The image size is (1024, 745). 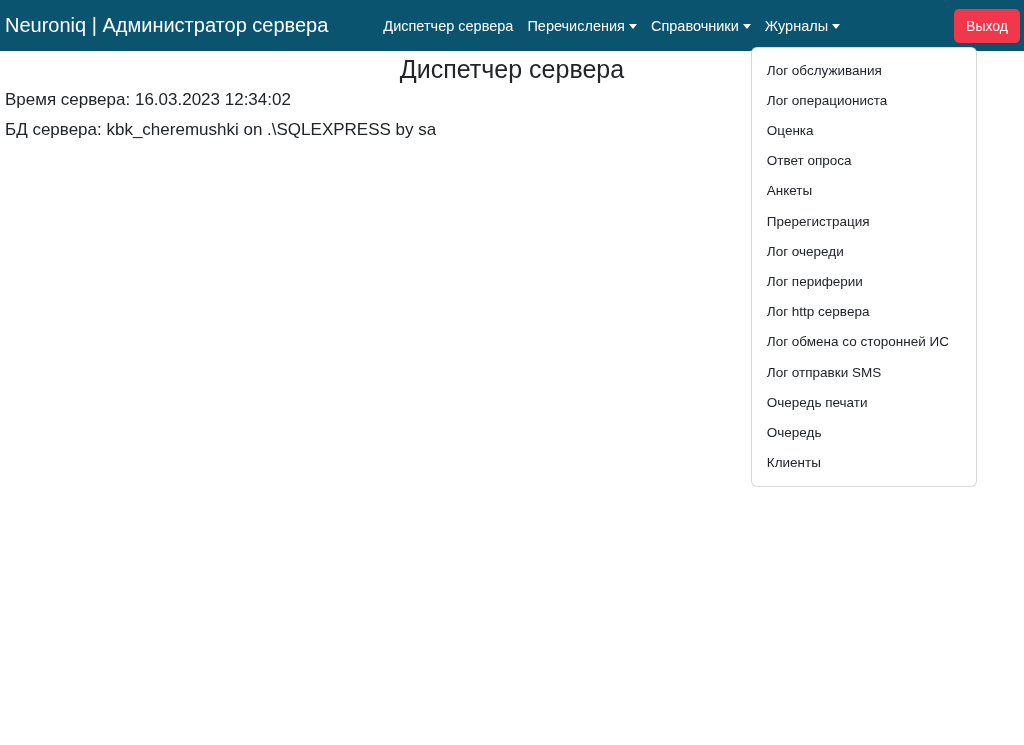 I want to click on menu-item: Ответ опроса, so click(x=863, y=161).